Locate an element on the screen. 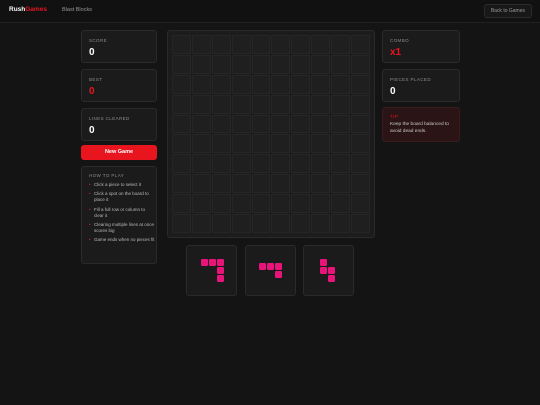 The width and height of the screenshot is (540, 405). back-to-games-button: Back to Games is located at coordinates (507, 11).